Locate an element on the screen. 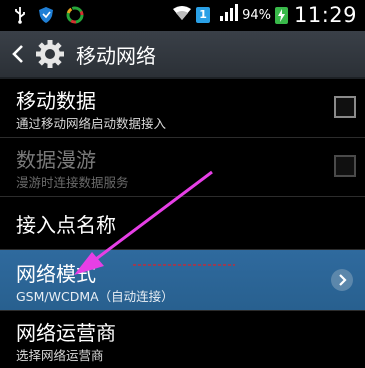 Image resolution: width=365 pixels, height=368 pixels. back-arrow-icon is located at coordinates (18, 56).